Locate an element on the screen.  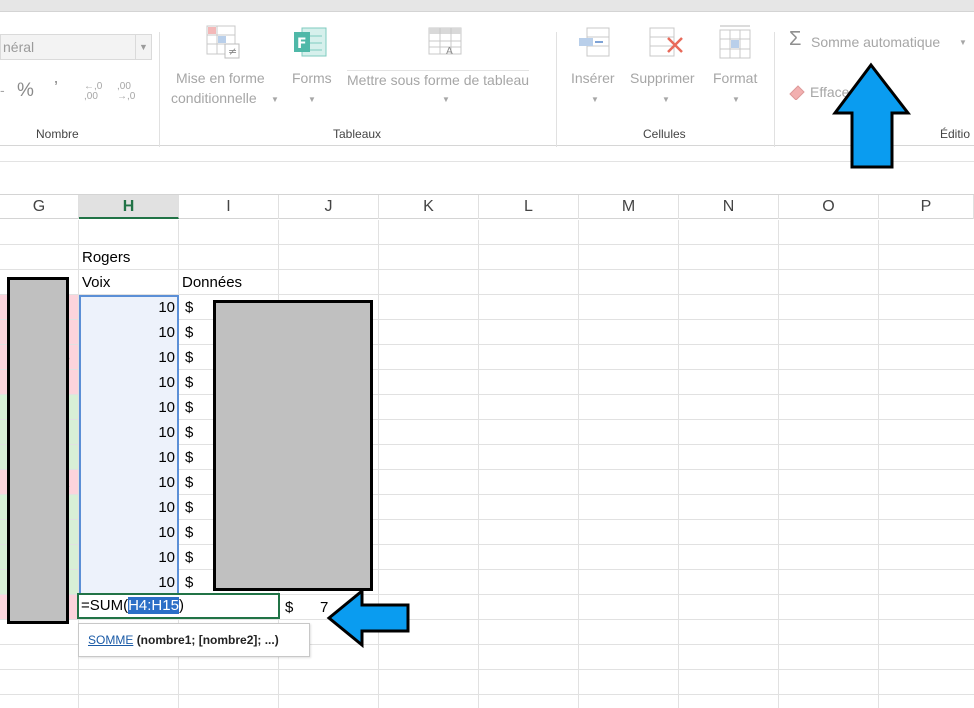
insert-cells-icon is located at coordinates (594, 42).